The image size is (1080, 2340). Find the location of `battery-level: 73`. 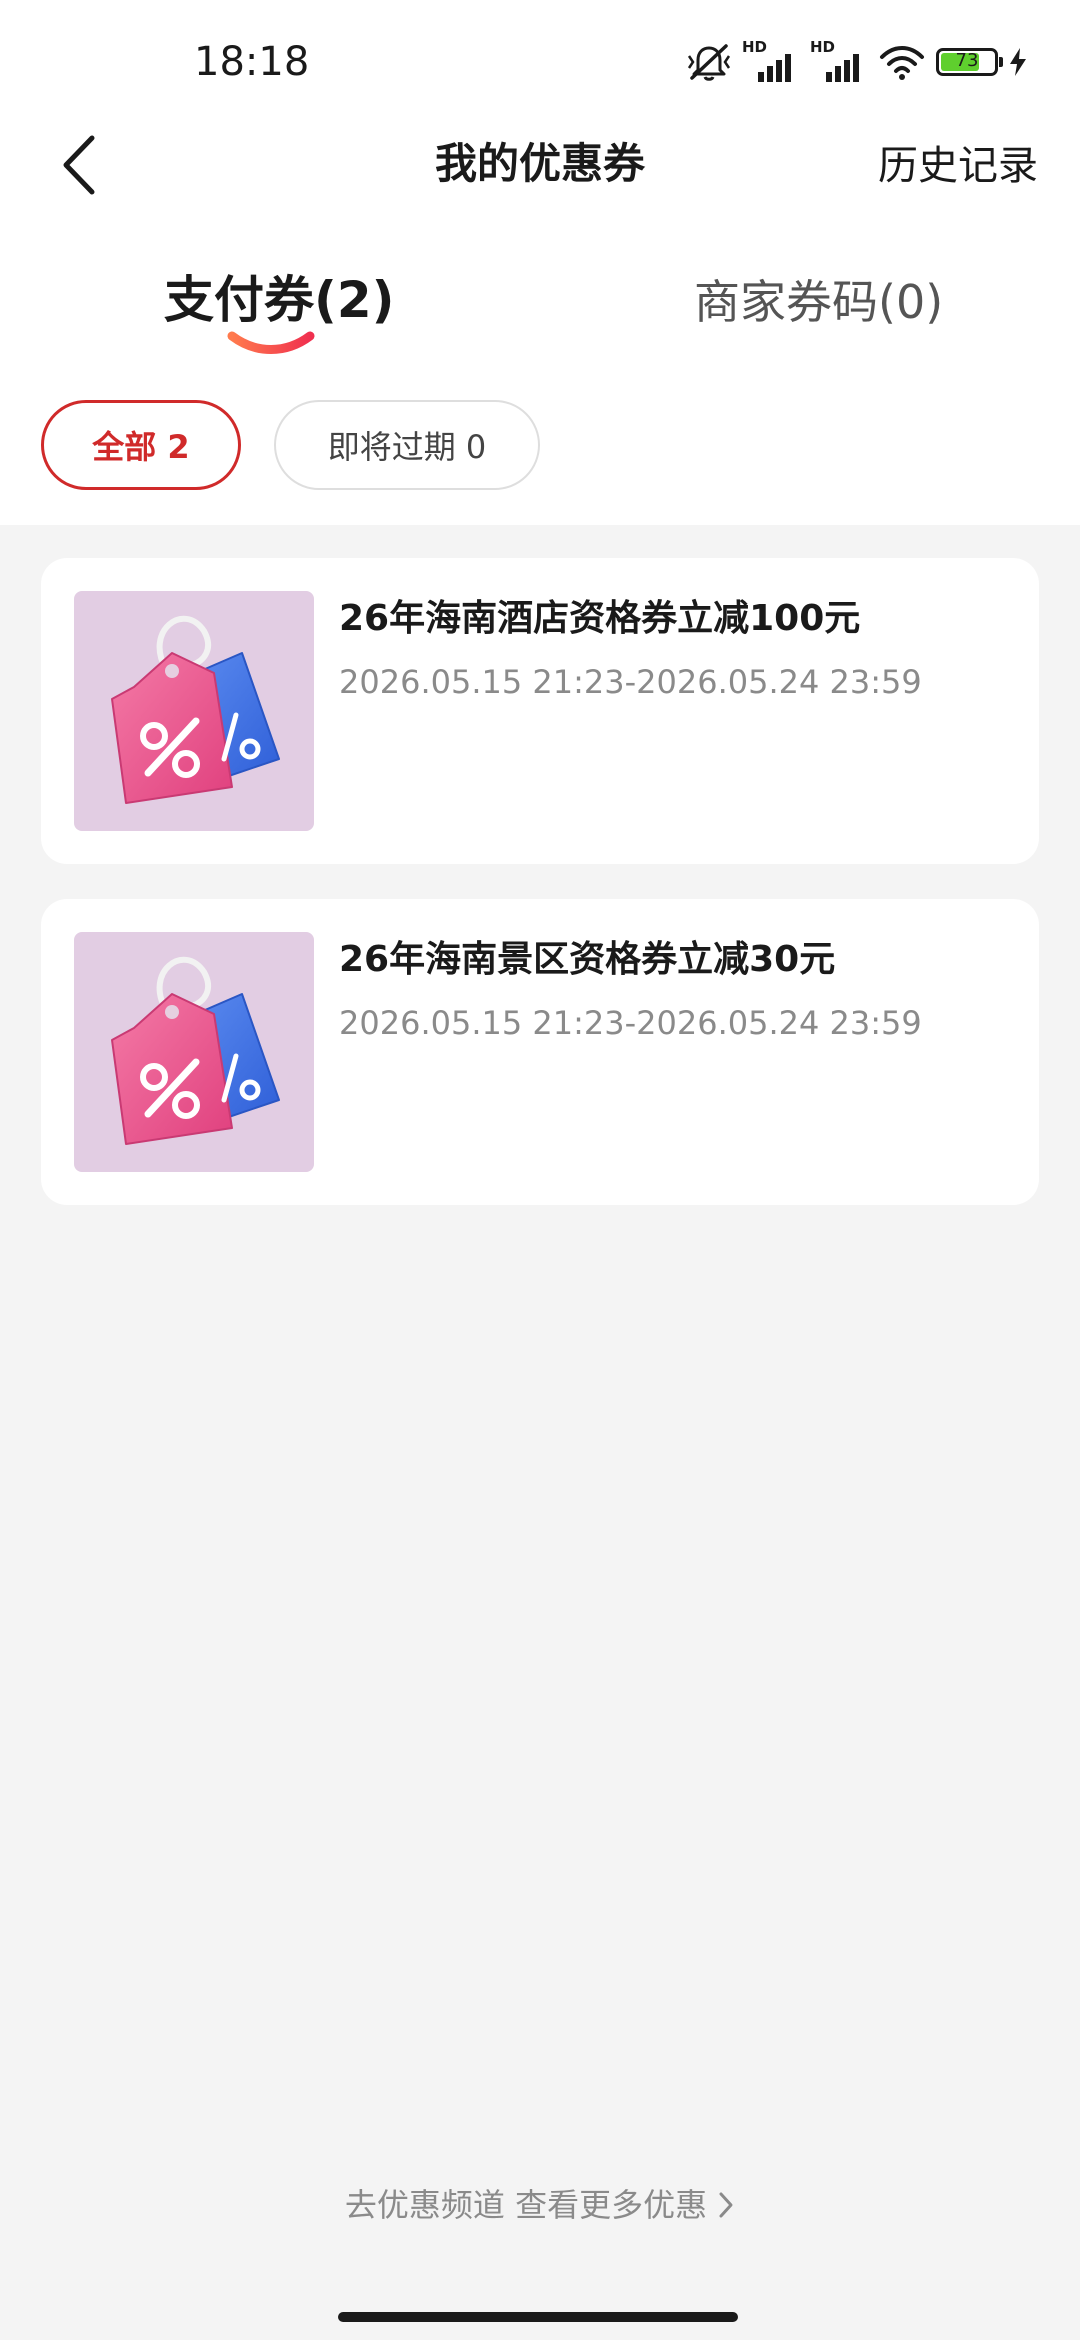

battery-level: 73 is located at coordinates (967, 60).